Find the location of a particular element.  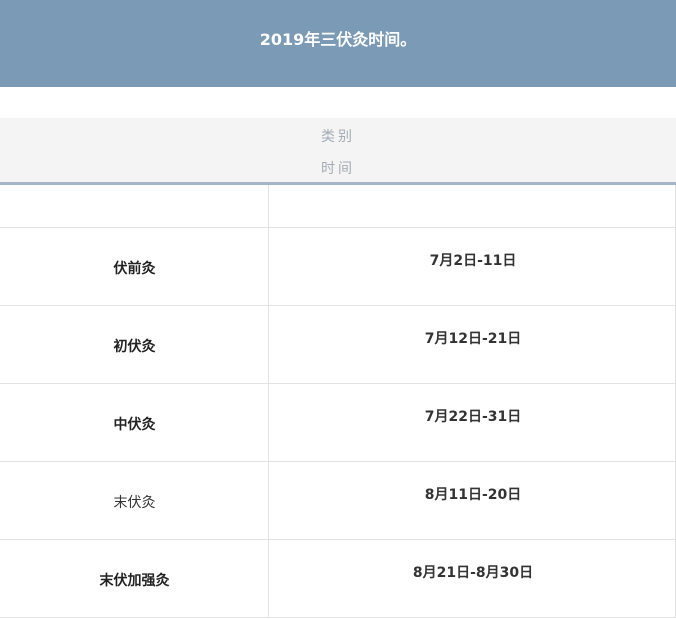

table-row: 末伏加强灸 8月21日-8月30日 is located at coordinates (338, 579).